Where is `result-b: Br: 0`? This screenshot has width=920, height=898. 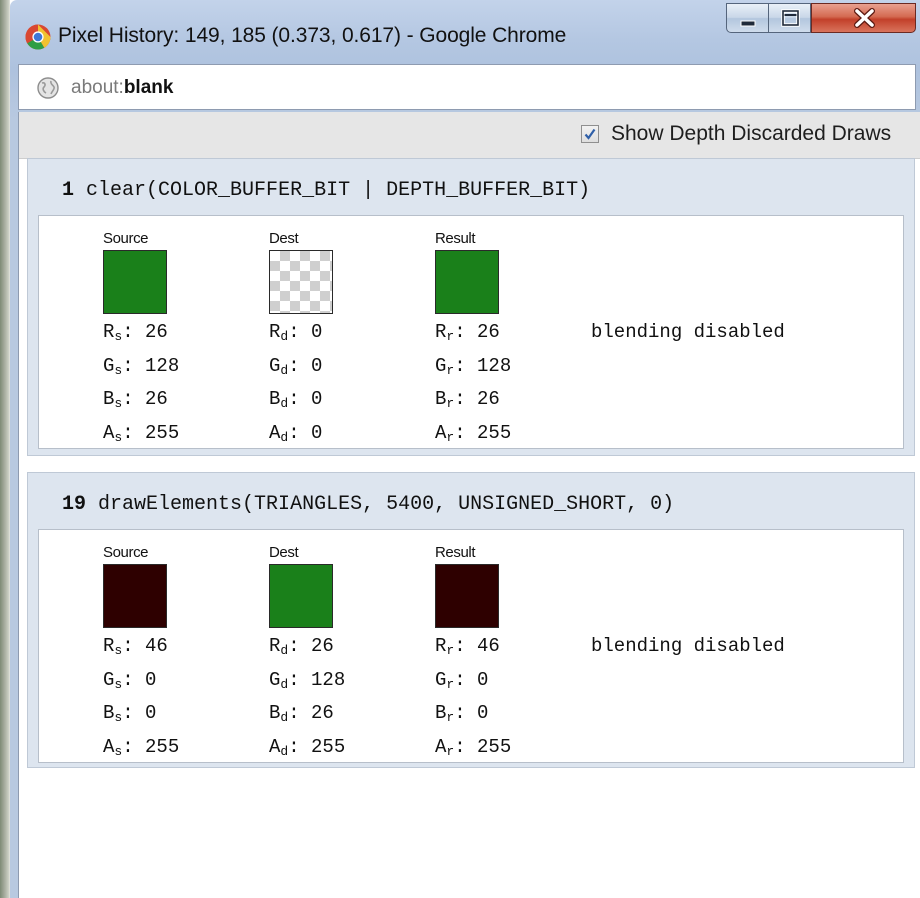
result-b: Br: 0 is located at coordinates (462, 713).